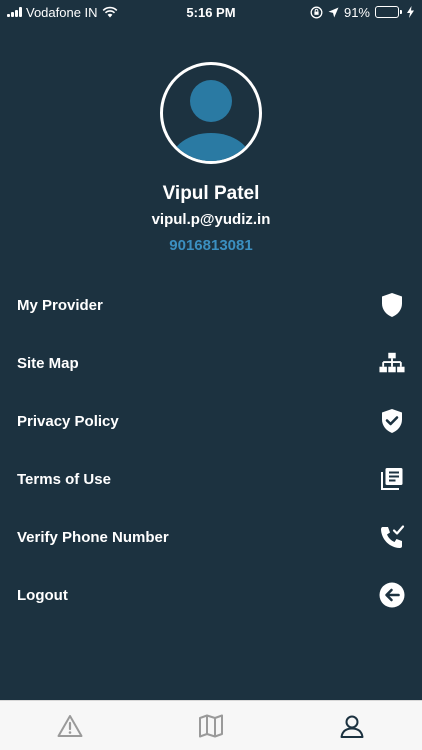 The height and width of the screenshot is (750, 422). What do you see at coordinates (211, 193) in the screenshot?
I see `profile-name: Vipul Patel` at bounding box center [211, 193].